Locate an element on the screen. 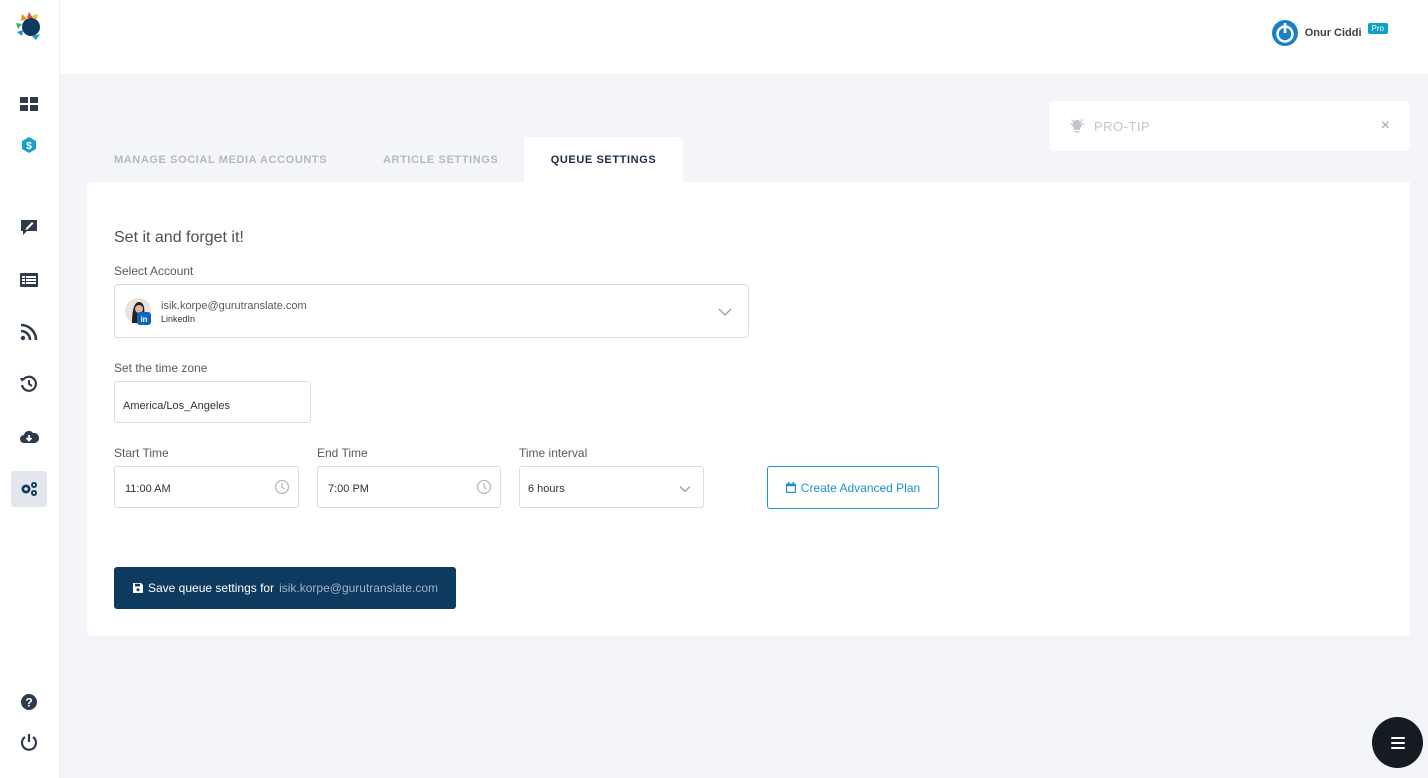  create-advanced-plan-button: Create Advanced Plan is located at coordinates (853, 487).